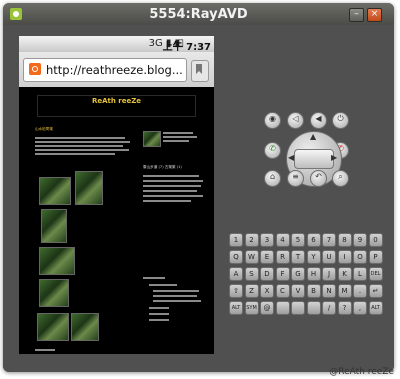  What do you see at coordinates (298, 291) in the screenshot?
I see `key-v: V` at bounding box center [298, 291].